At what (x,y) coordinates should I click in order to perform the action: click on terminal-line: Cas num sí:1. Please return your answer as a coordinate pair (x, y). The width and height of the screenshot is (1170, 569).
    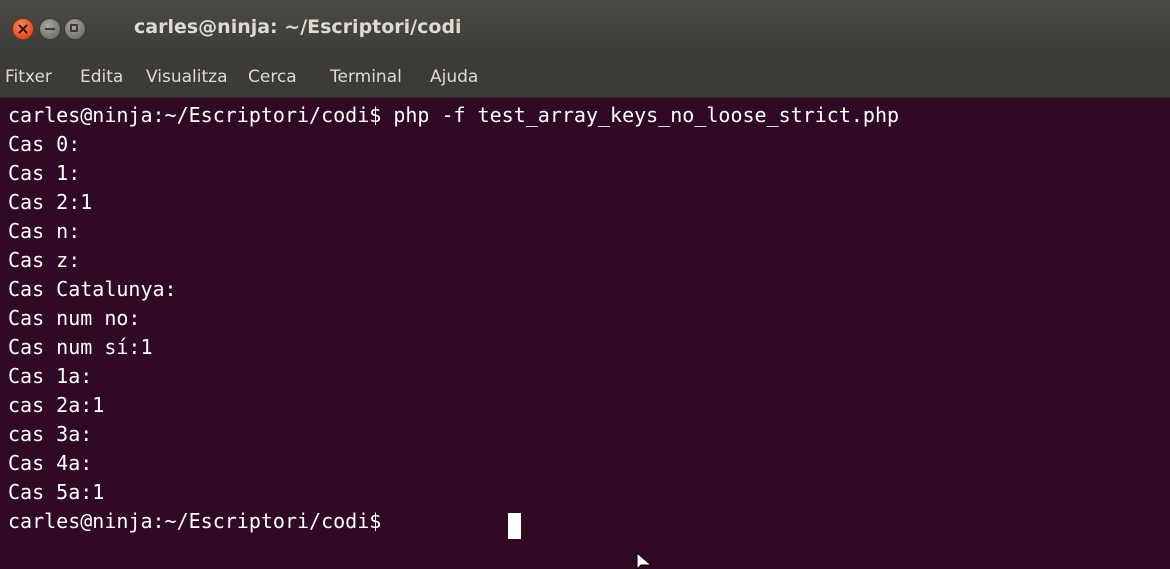
    Looking at the image, I should click on (80, 347).